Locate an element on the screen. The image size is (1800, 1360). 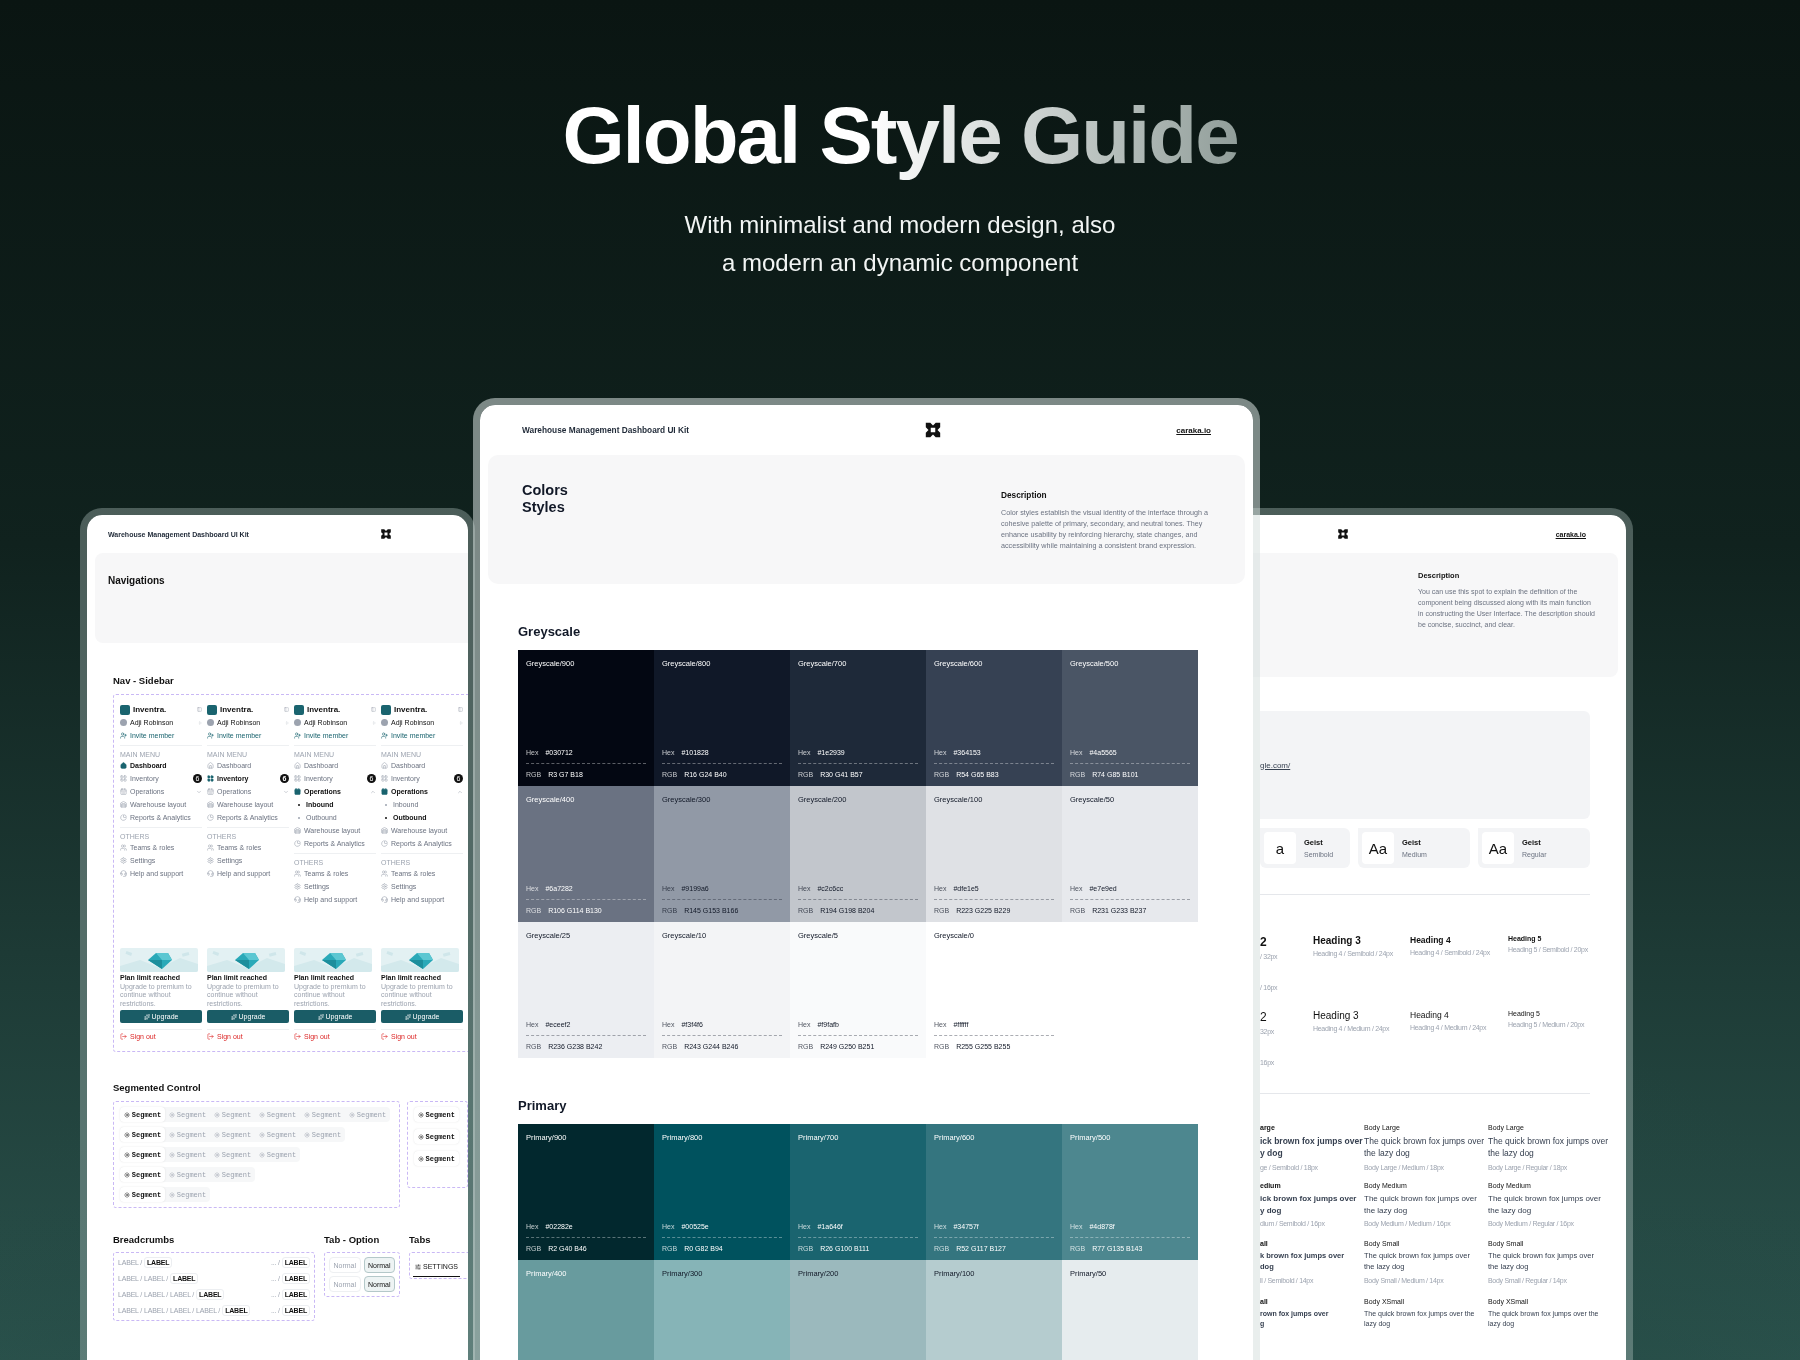
palette-title: Primary is located at coordinates (543, 1105).